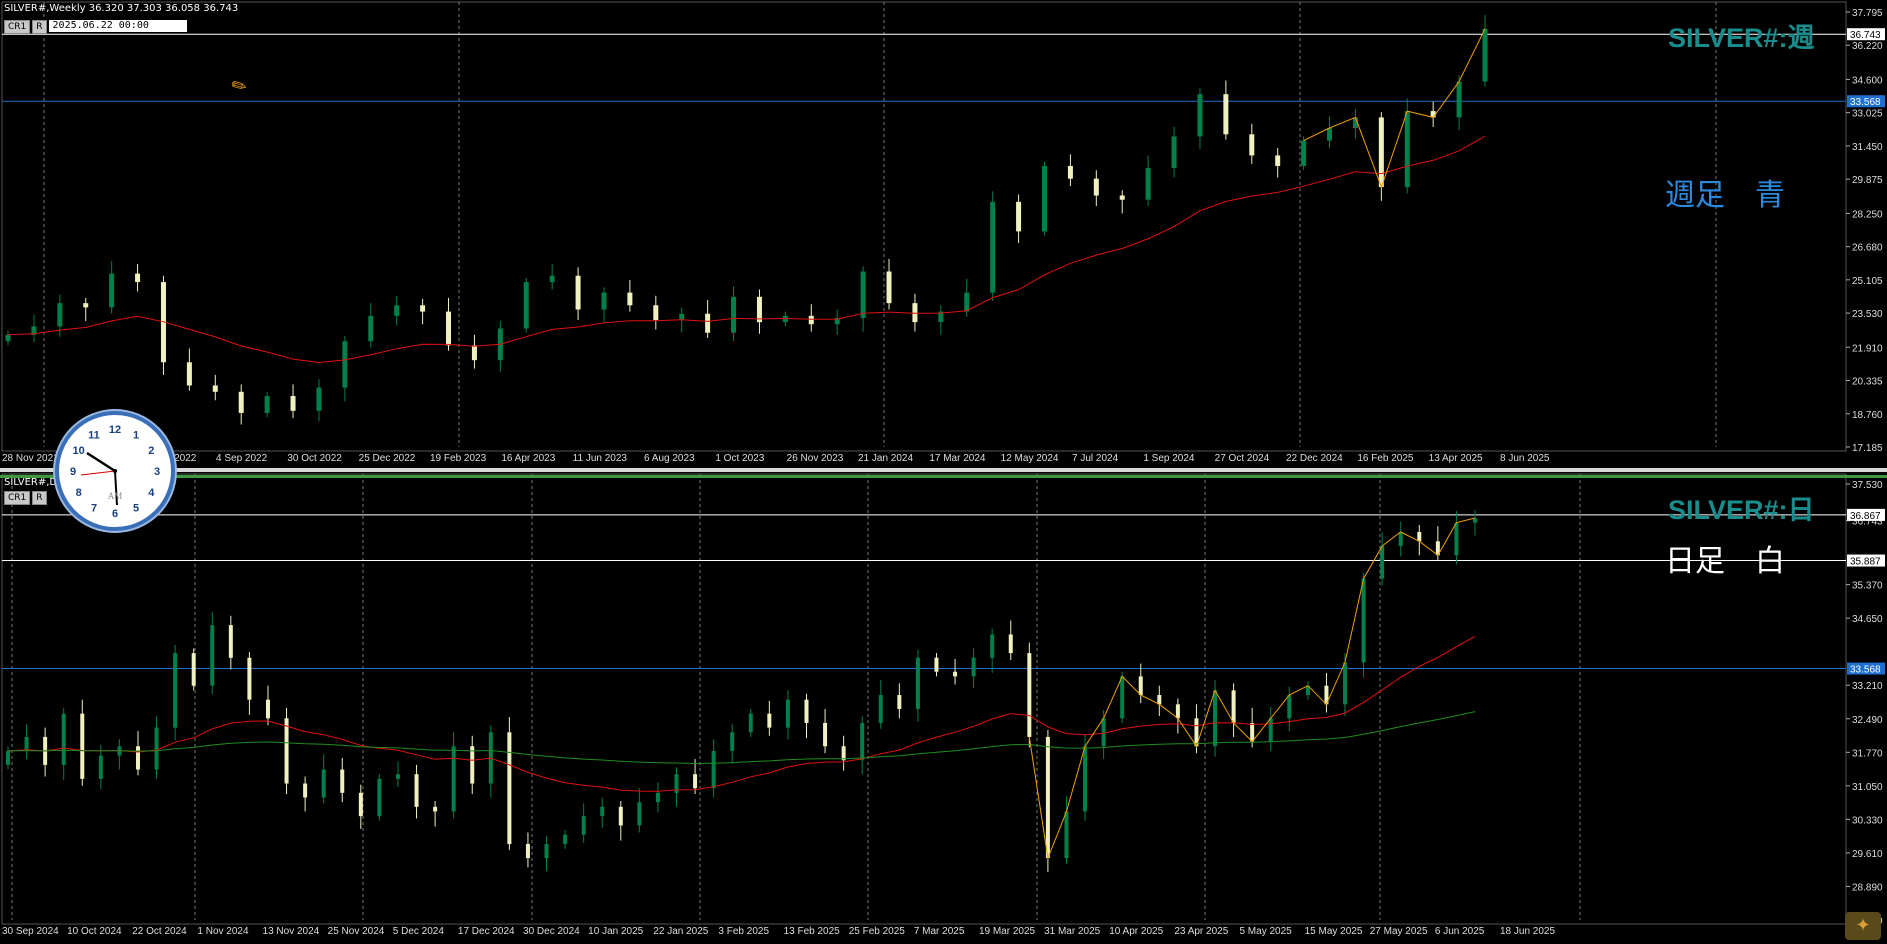 The image size is (1887, 944). Describe the element at coordinates (1867, 248) in the screenshot. I see `price-axis-label: 26.680` at that location.